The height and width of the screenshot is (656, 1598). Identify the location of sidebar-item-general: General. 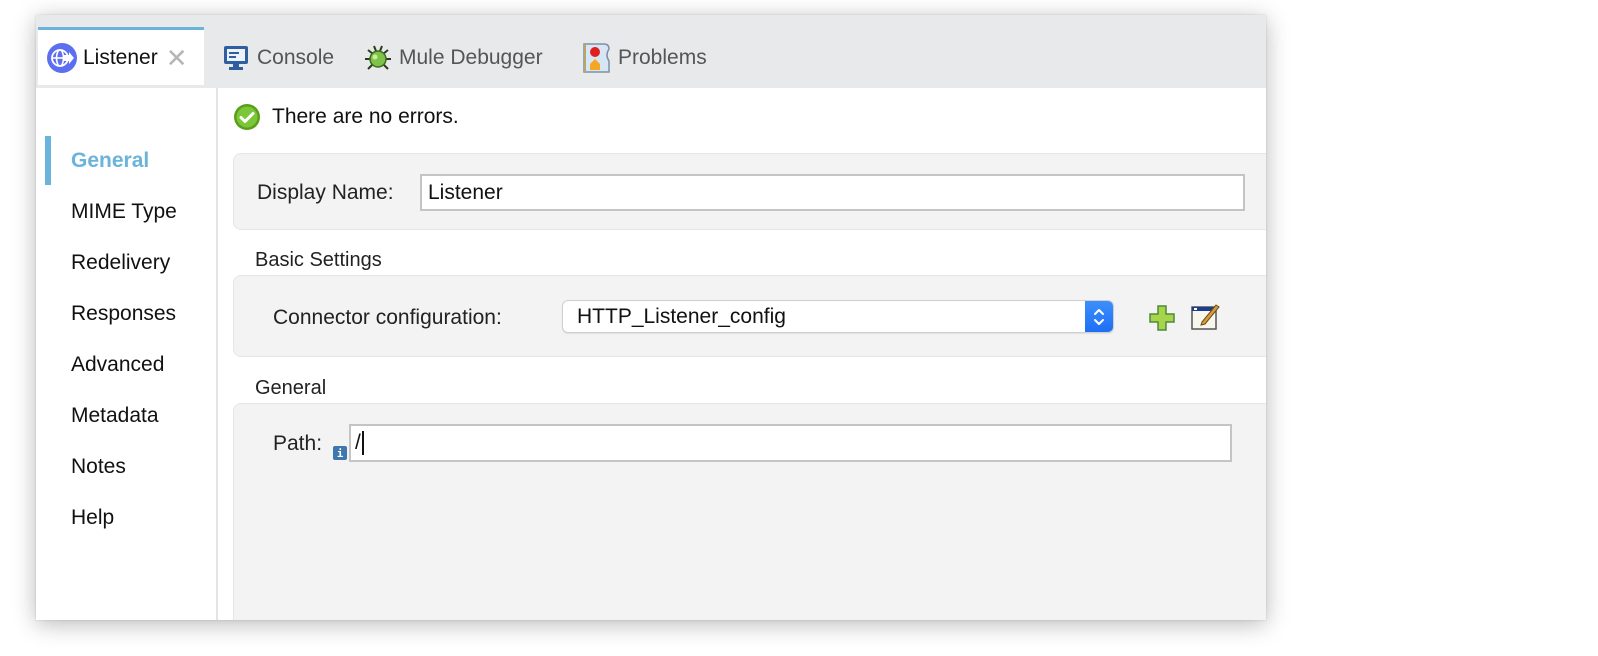
(110, 161).